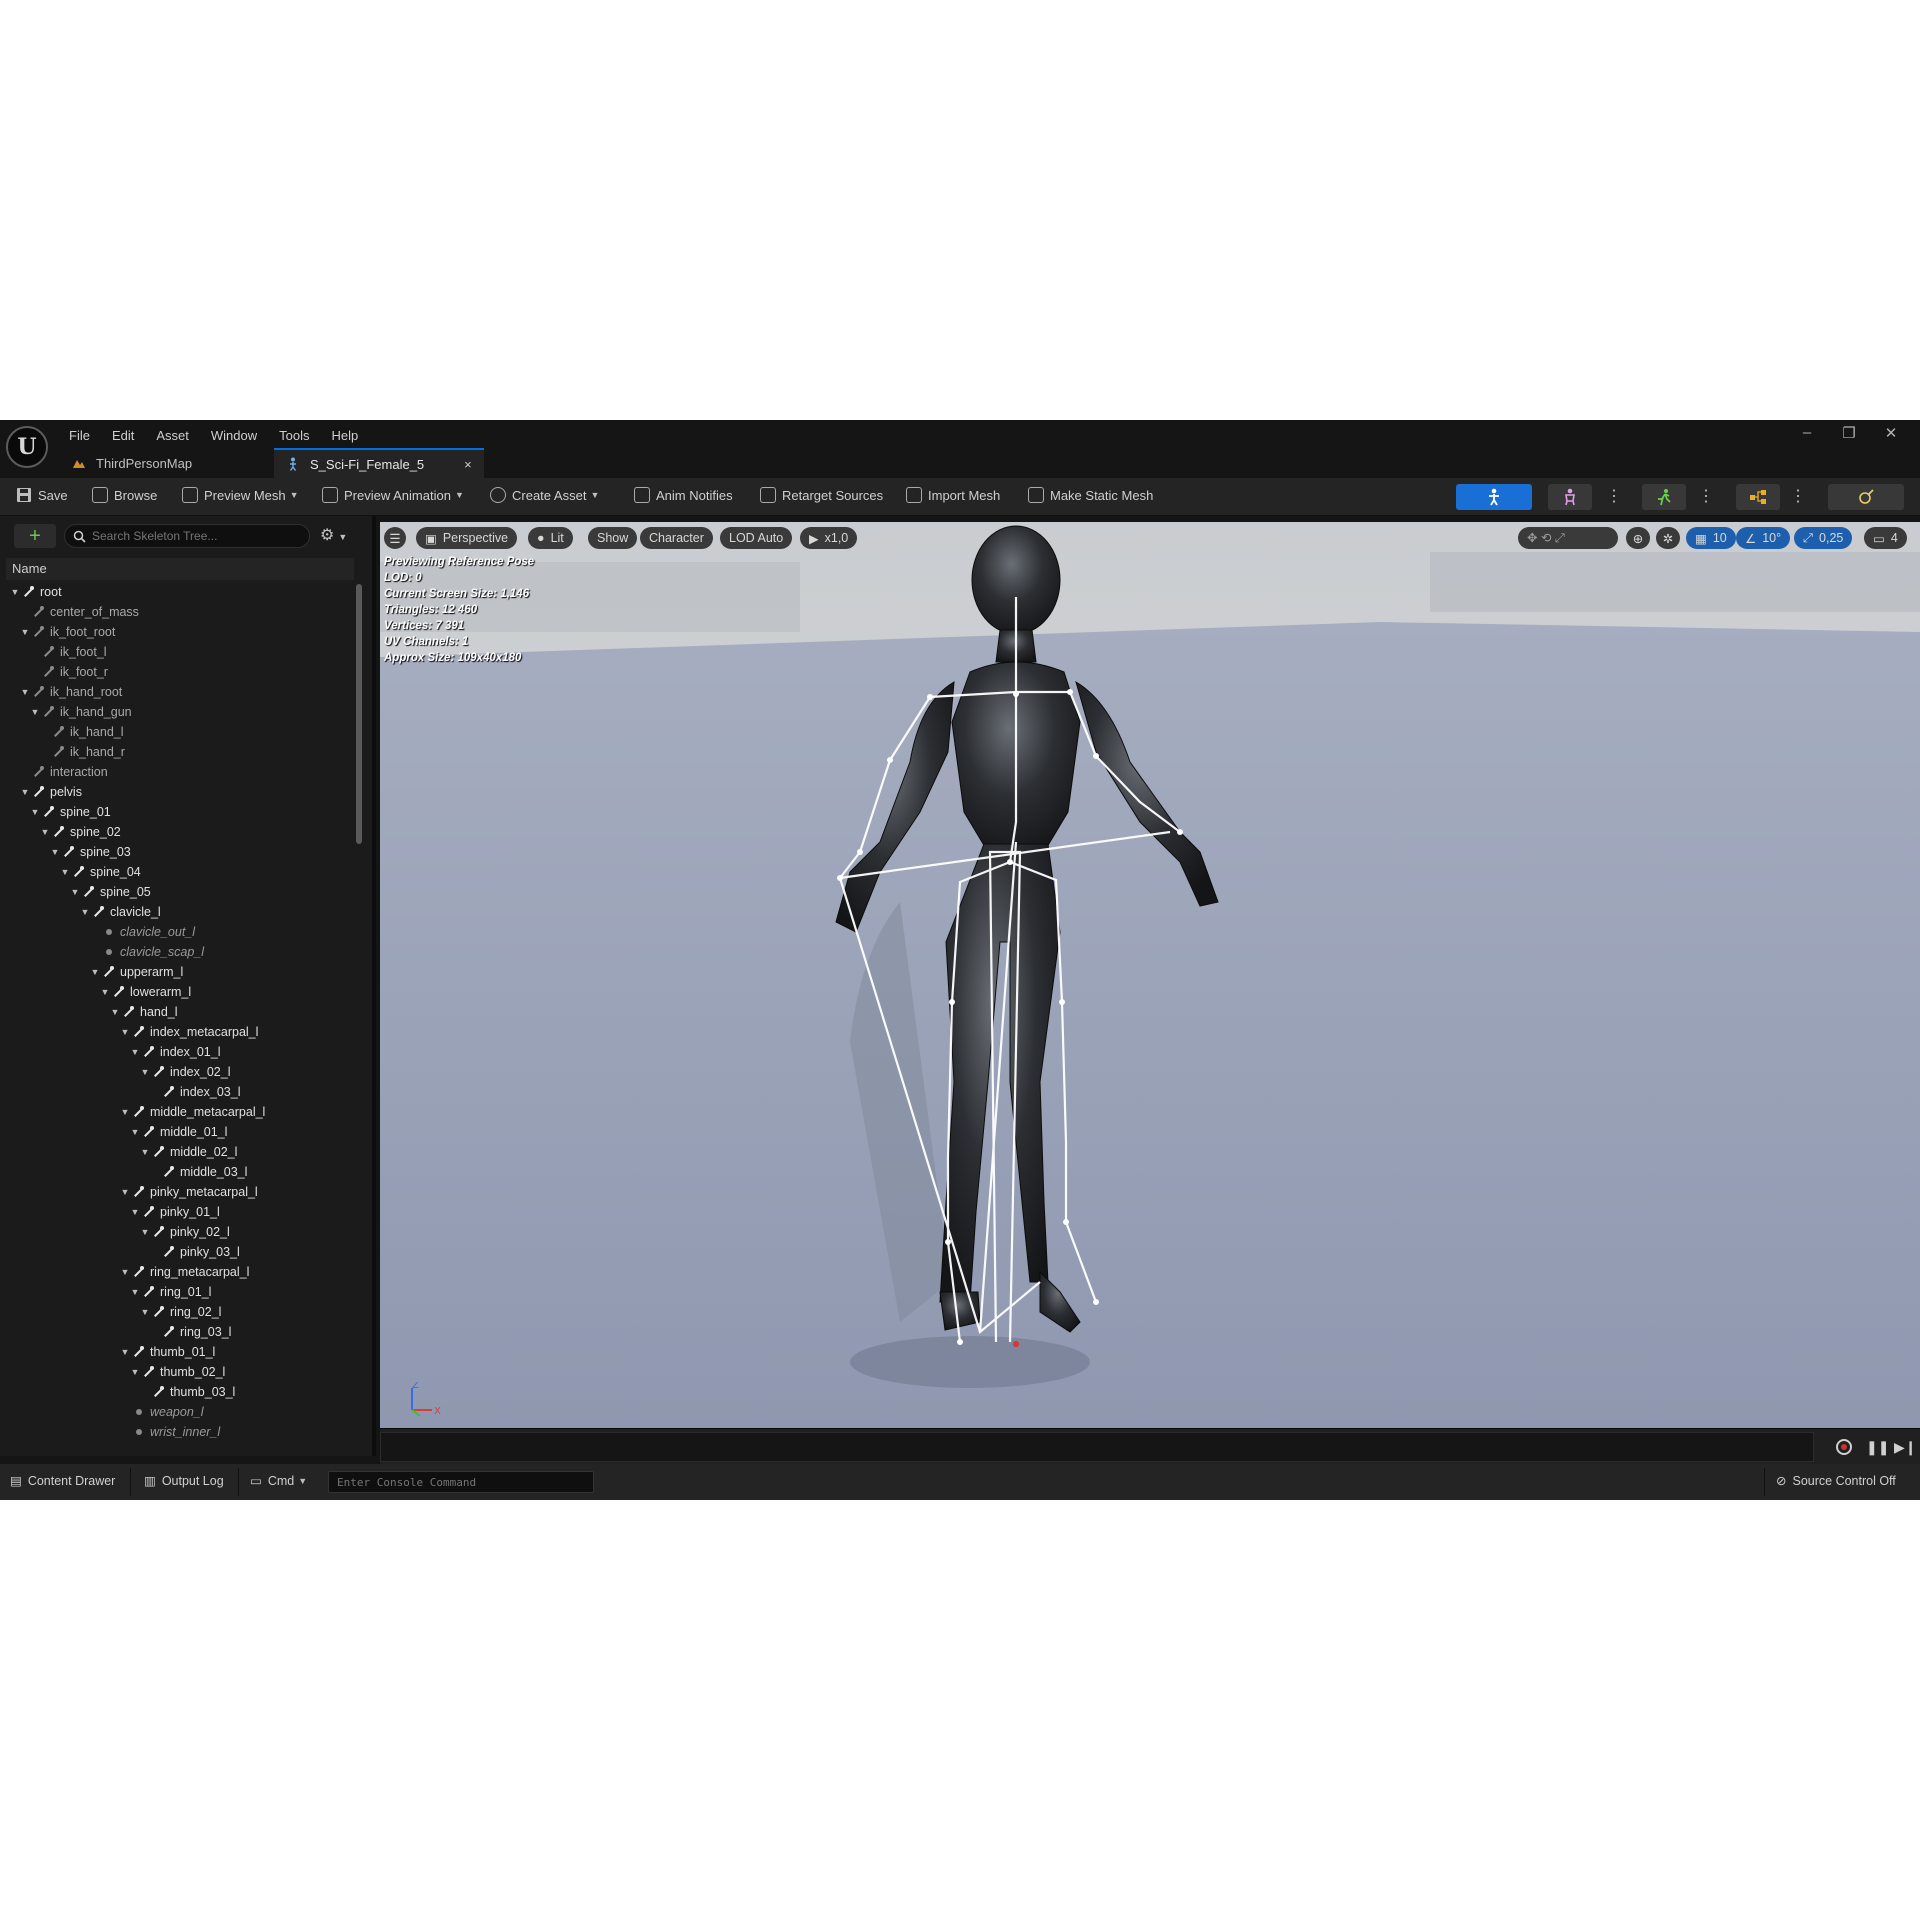 The image size is (1920, 1920). Describe the element at coordinates (181, 1072) in the screenshot. I see `bone-row: ▼ index_02_l` at that location.